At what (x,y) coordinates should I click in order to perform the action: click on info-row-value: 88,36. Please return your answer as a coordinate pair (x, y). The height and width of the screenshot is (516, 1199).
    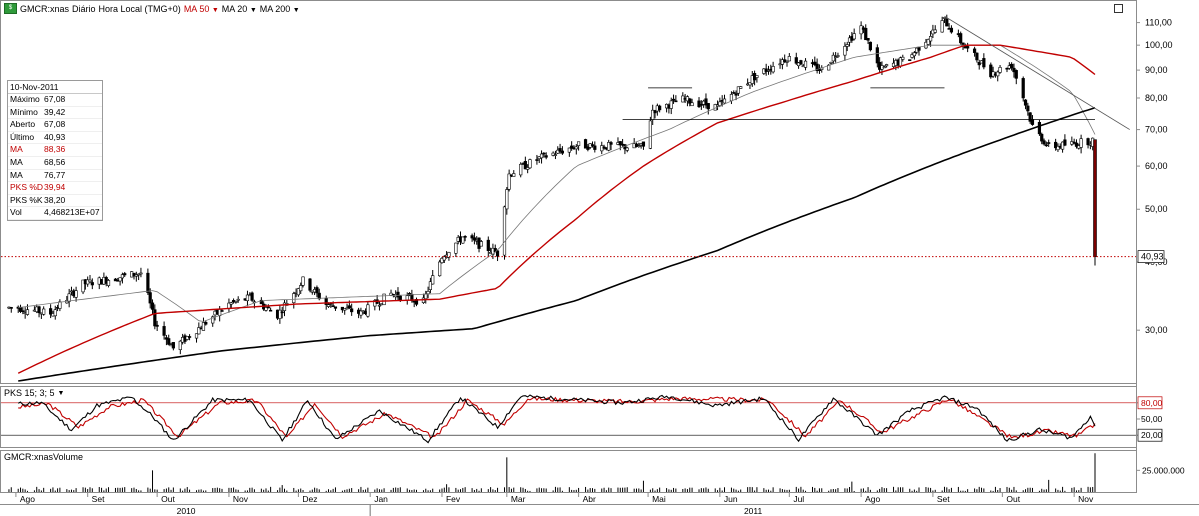
    Looking at the image, I should click on (55, 149).